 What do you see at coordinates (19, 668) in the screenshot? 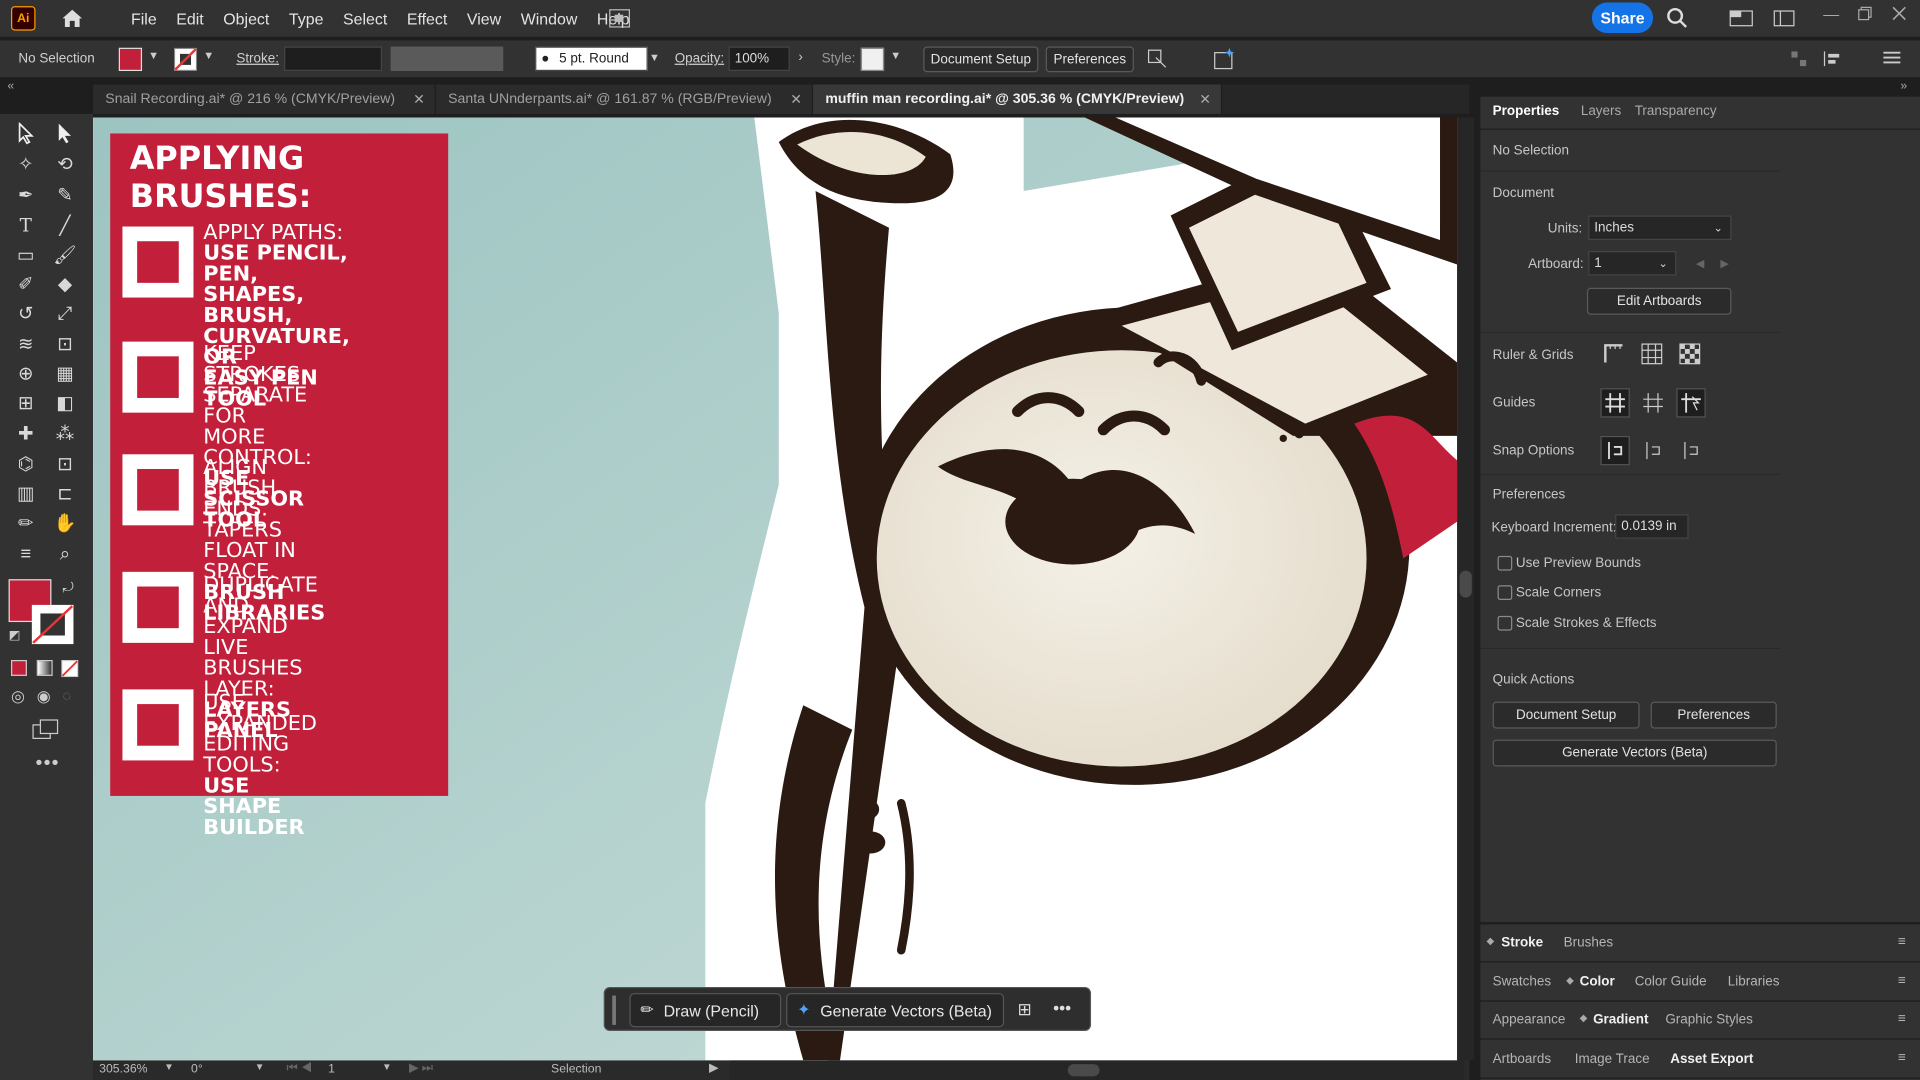
I see `color-mode-icon` at bounding box center [19, 668].